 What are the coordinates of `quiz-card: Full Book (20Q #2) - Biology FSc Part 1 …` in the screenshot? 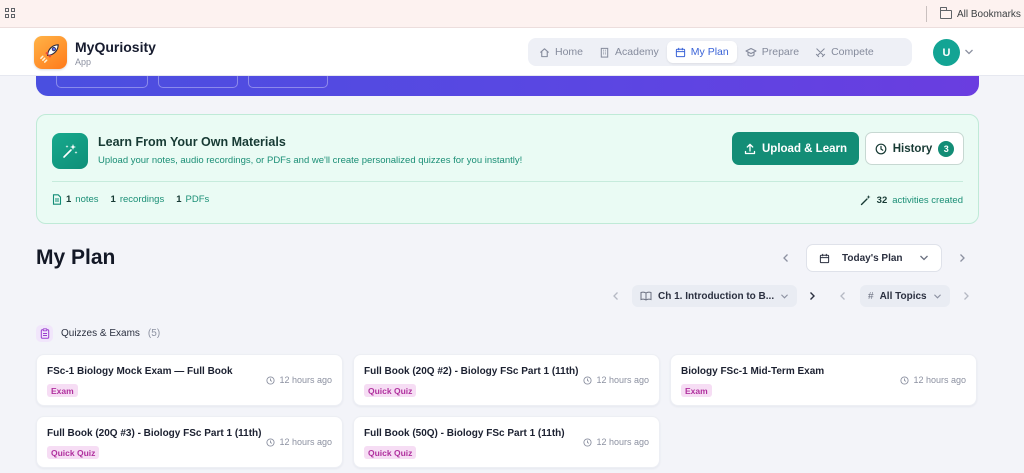 It's located at (506, 380).